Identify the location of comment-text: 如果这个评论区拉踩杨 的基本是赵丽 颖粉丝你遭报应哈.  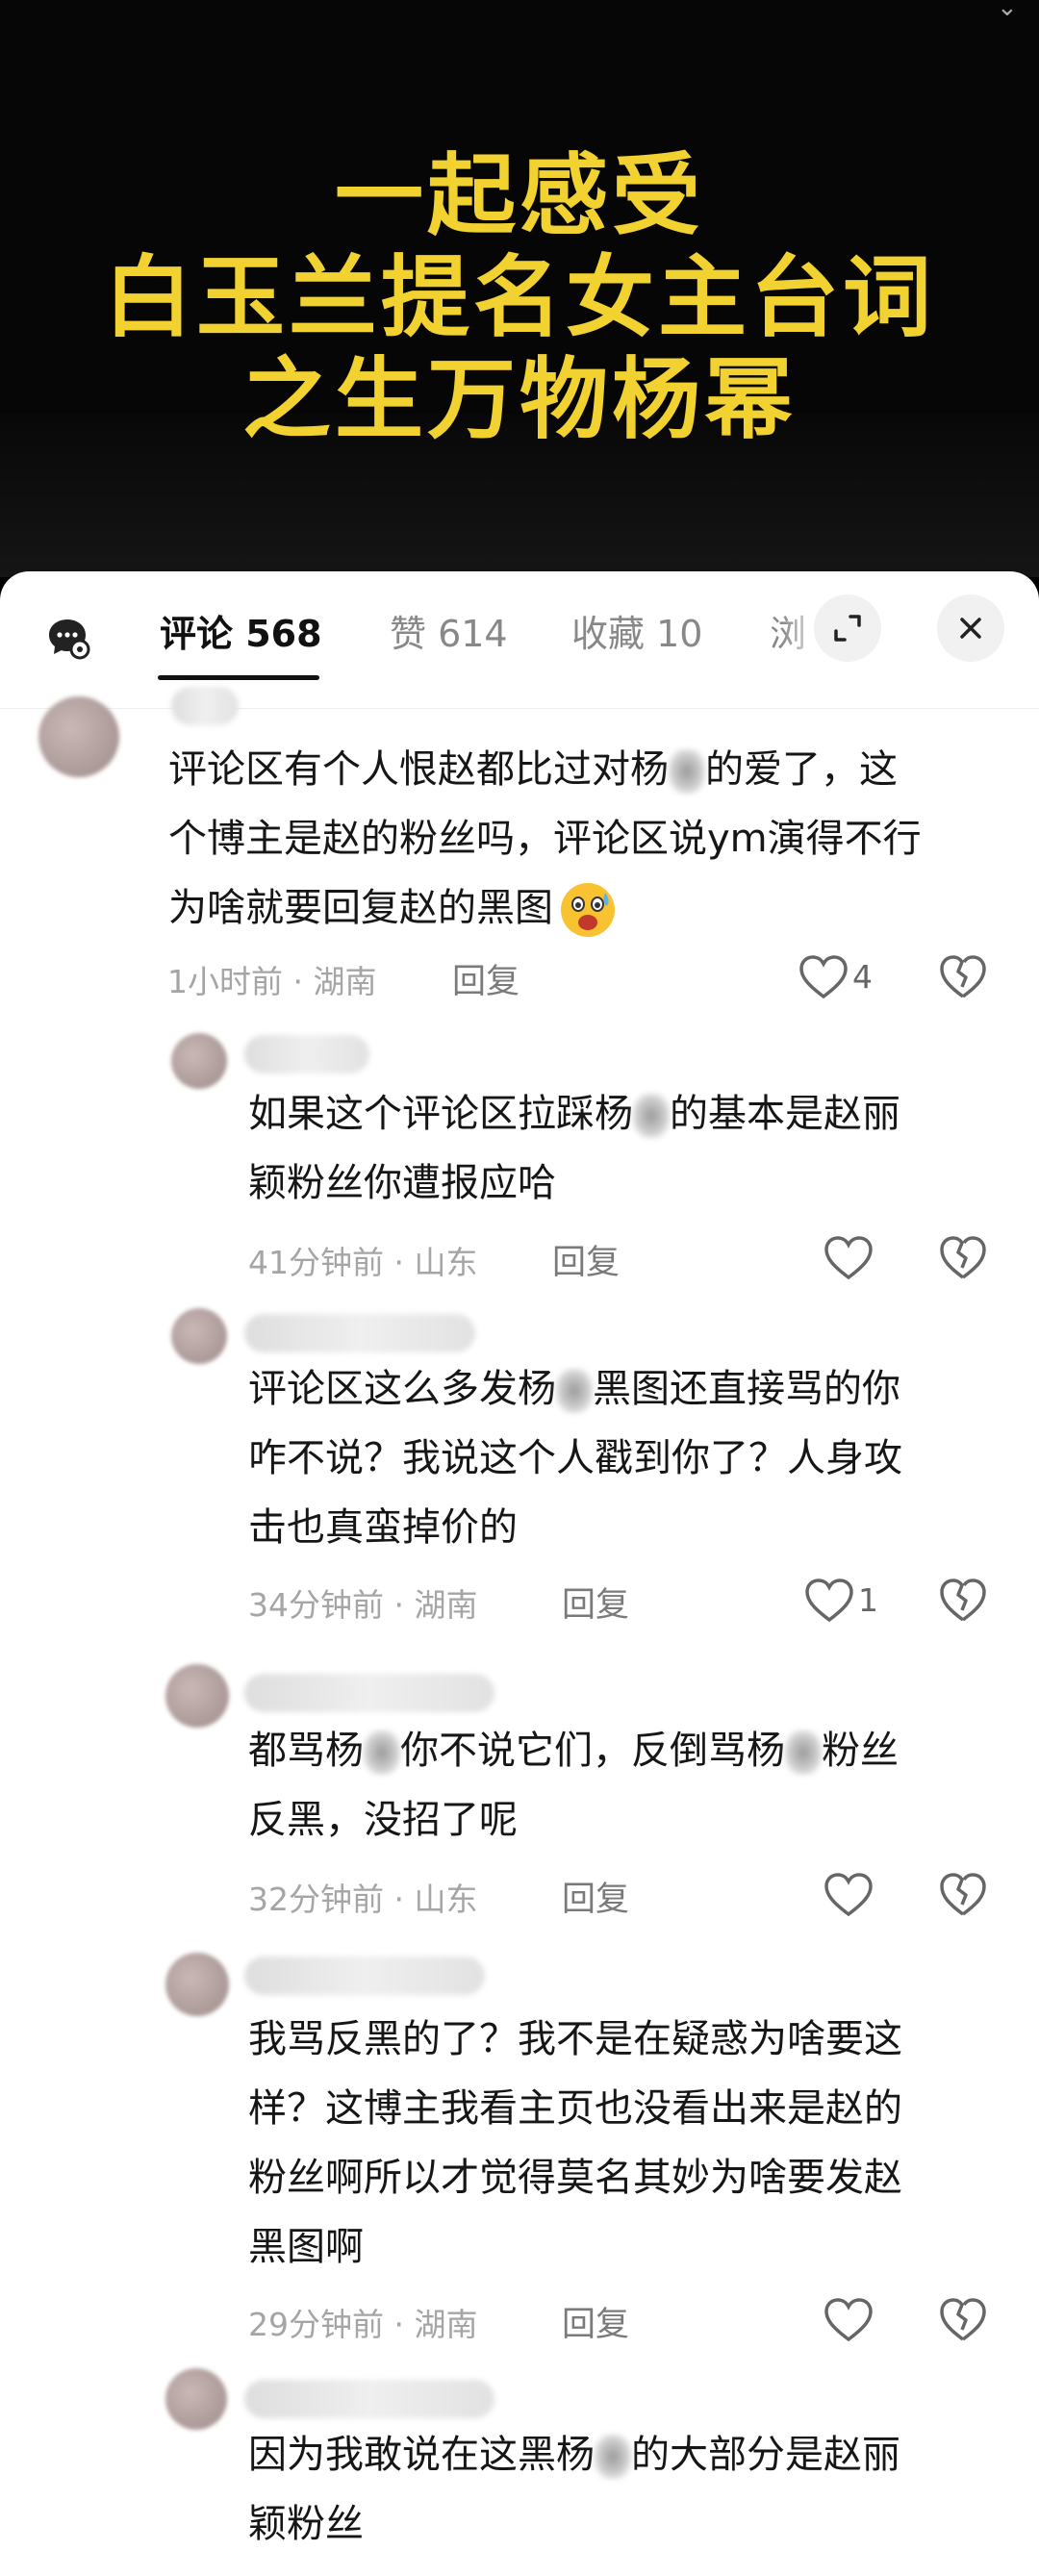
(574, 1148).